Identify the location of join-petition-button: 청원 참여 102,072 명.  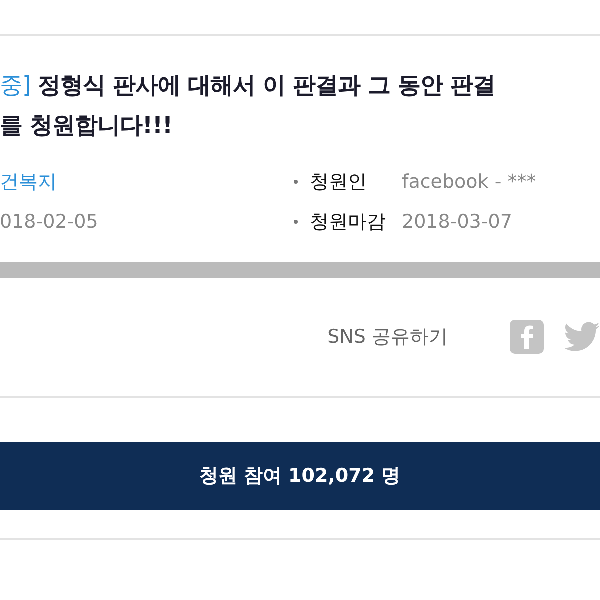
(300, 476).